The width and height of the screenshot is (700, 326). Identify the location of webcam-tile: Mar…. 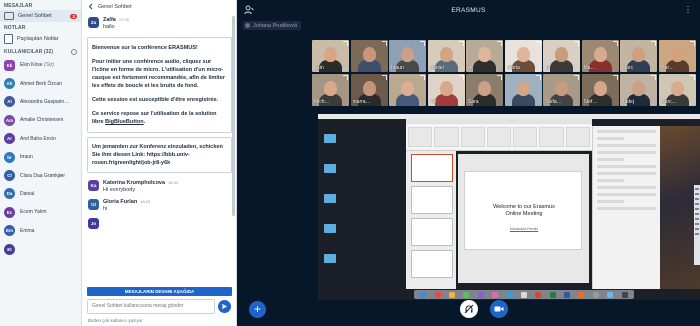
(677, 56).